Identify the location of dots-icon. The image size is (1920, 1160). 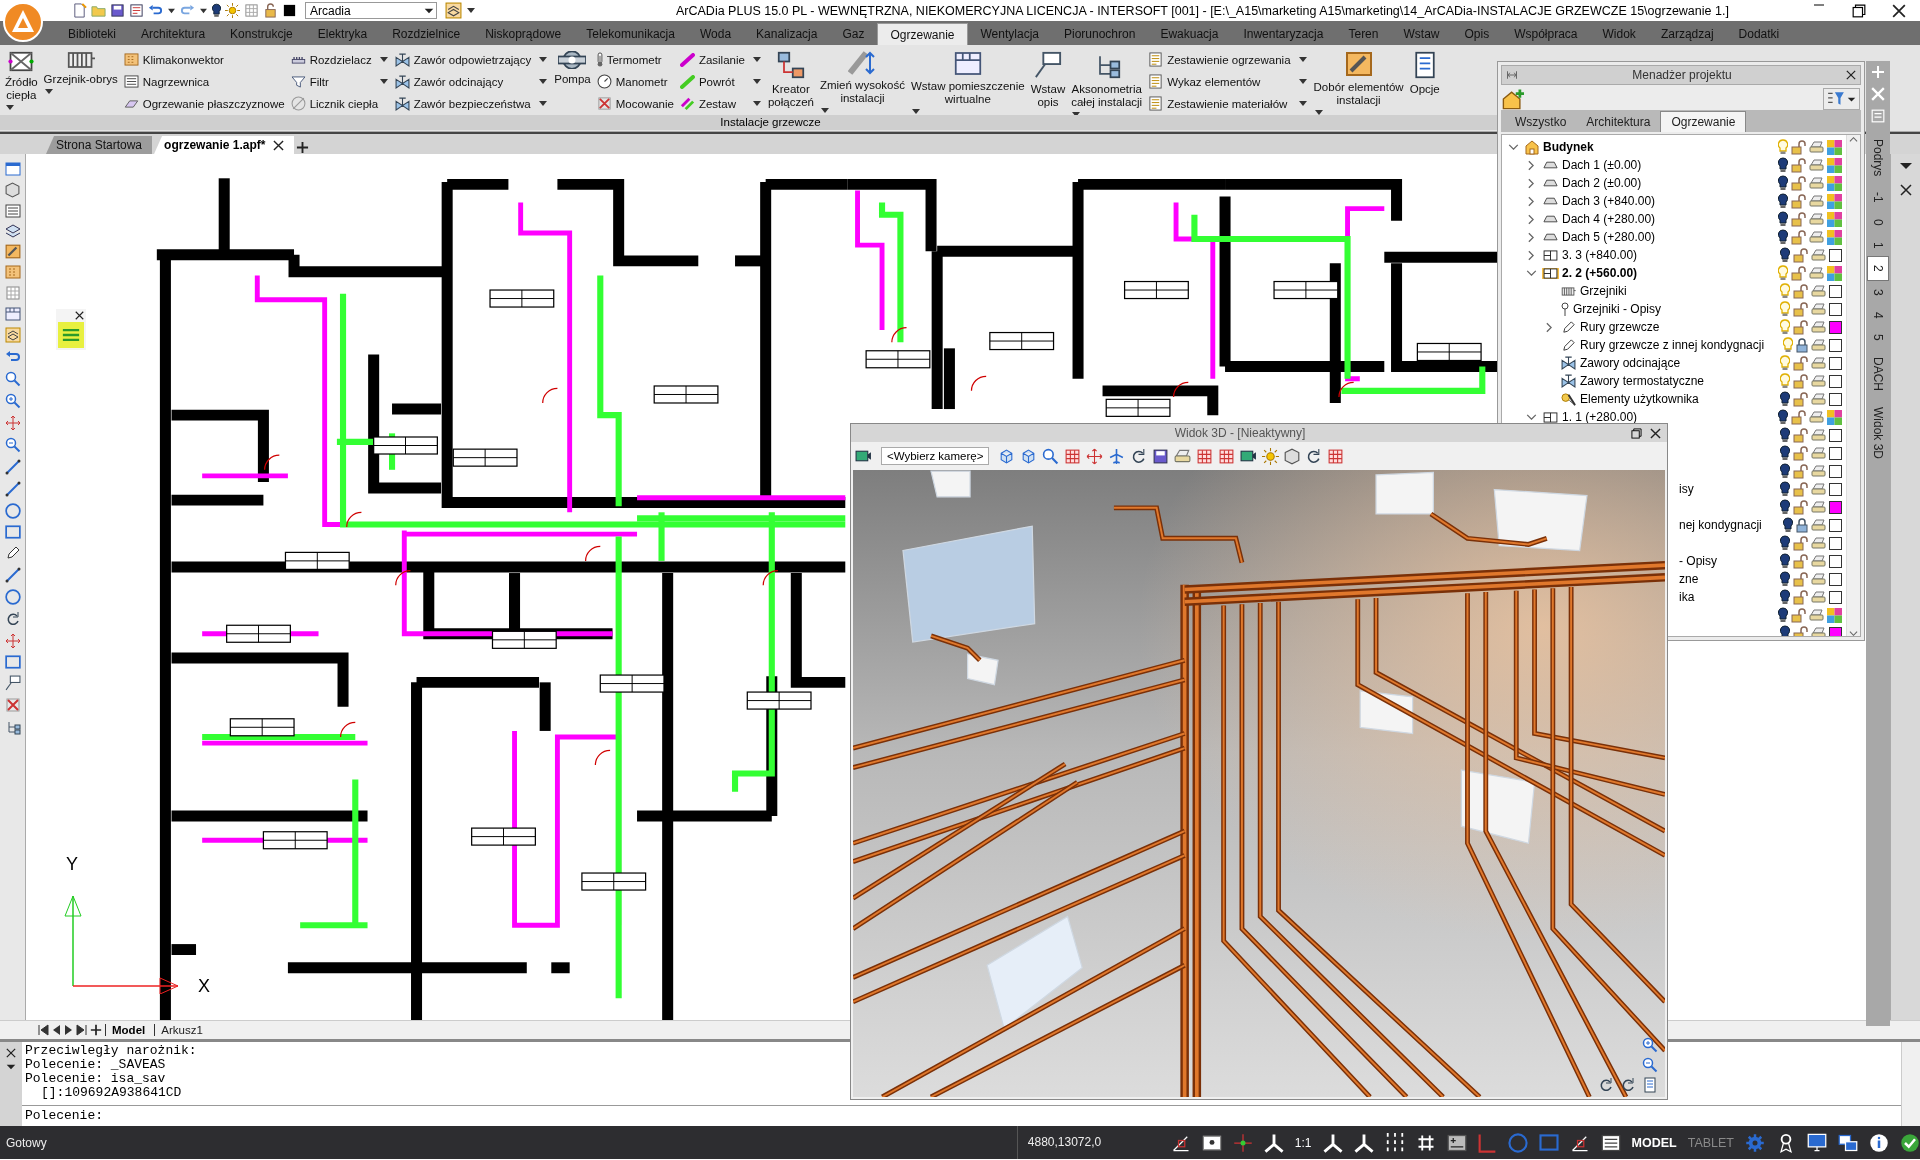
(1394, 1142).